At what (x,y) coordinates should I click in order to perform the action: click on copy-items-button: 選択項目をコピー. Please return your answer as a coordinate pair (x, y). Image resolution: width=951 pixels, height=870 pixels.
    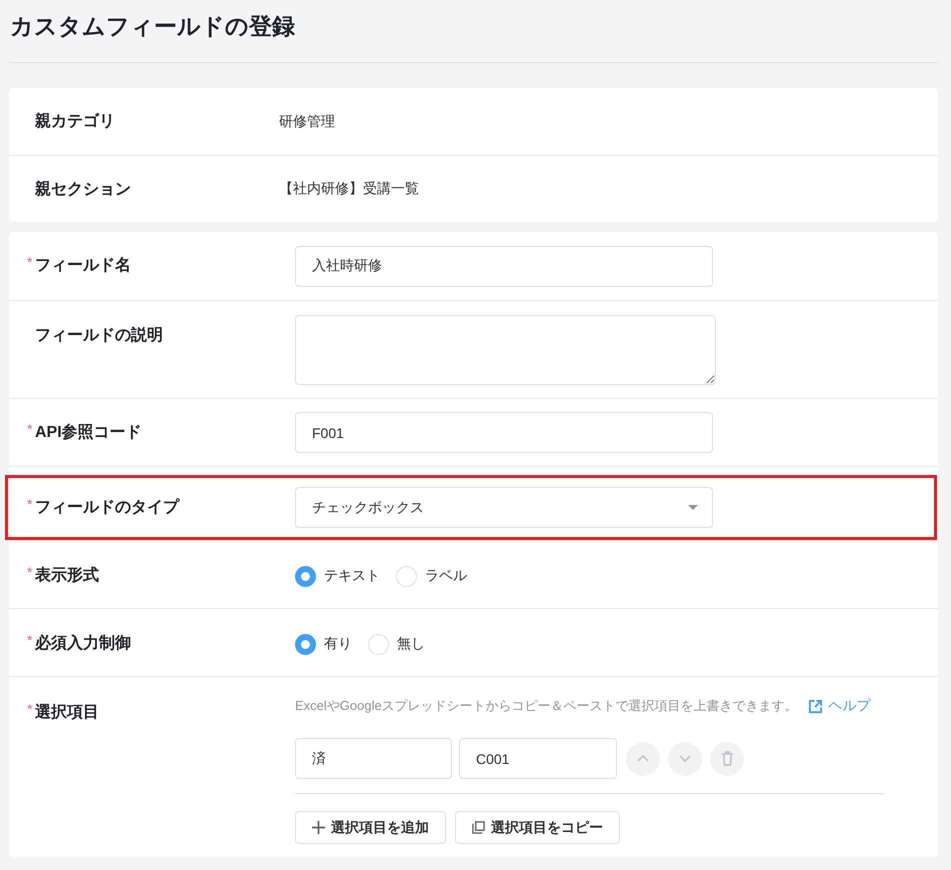
    Looking at the image, I should click on (537, 827).